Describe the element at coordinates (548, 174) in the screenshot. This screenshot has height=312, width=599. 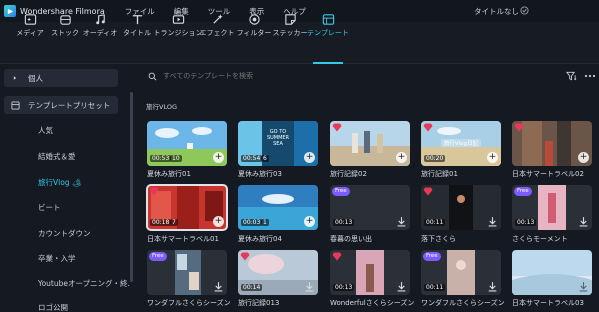
I see `card-label: 日本サマートラベル02` at that location.